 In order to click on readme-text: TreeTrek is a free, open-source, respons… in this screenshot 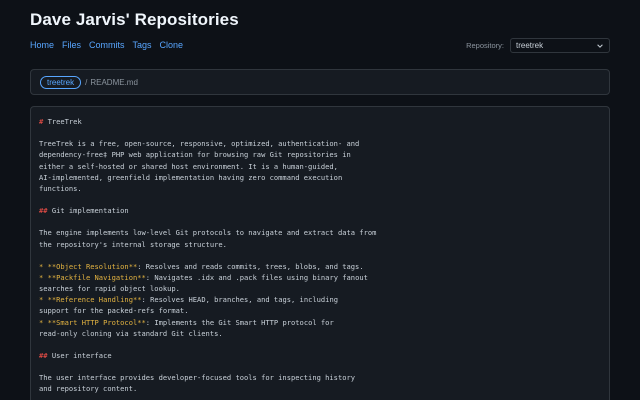, I will do `click(199, 144)`.